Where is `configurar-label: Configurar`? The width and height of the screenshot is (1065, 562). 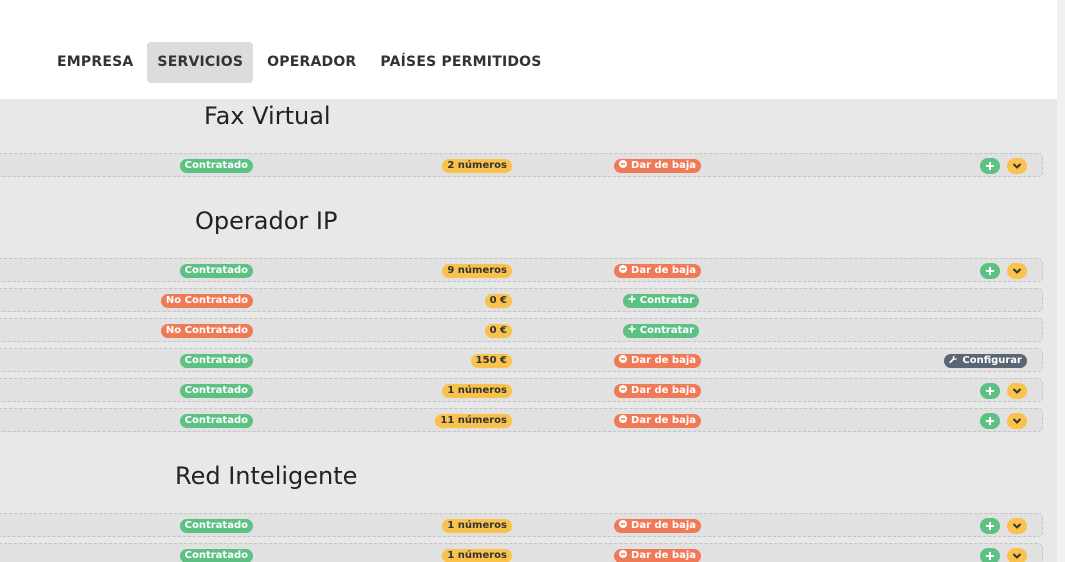
configurar-label: Configurar is located at coordinates (992, 360).